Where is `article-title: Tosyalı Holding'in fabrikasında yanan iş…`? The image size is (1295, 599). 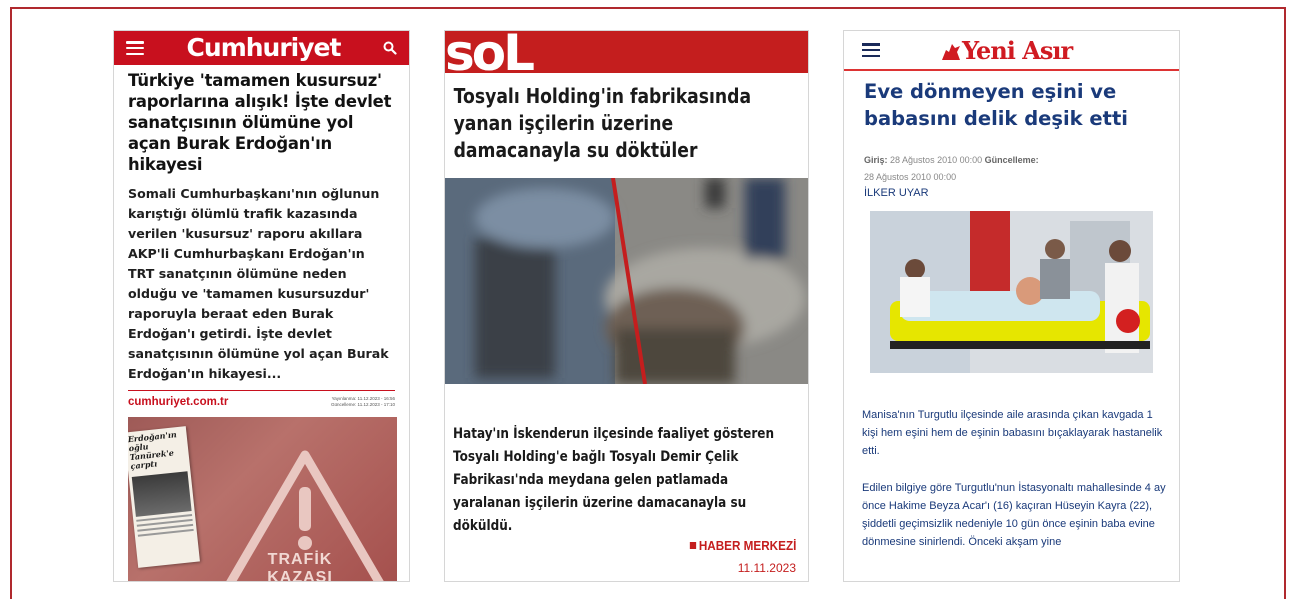
article-title: Tosyalı Holding'in fabrikasında yanan iş… is located at coordinates (617, 118).